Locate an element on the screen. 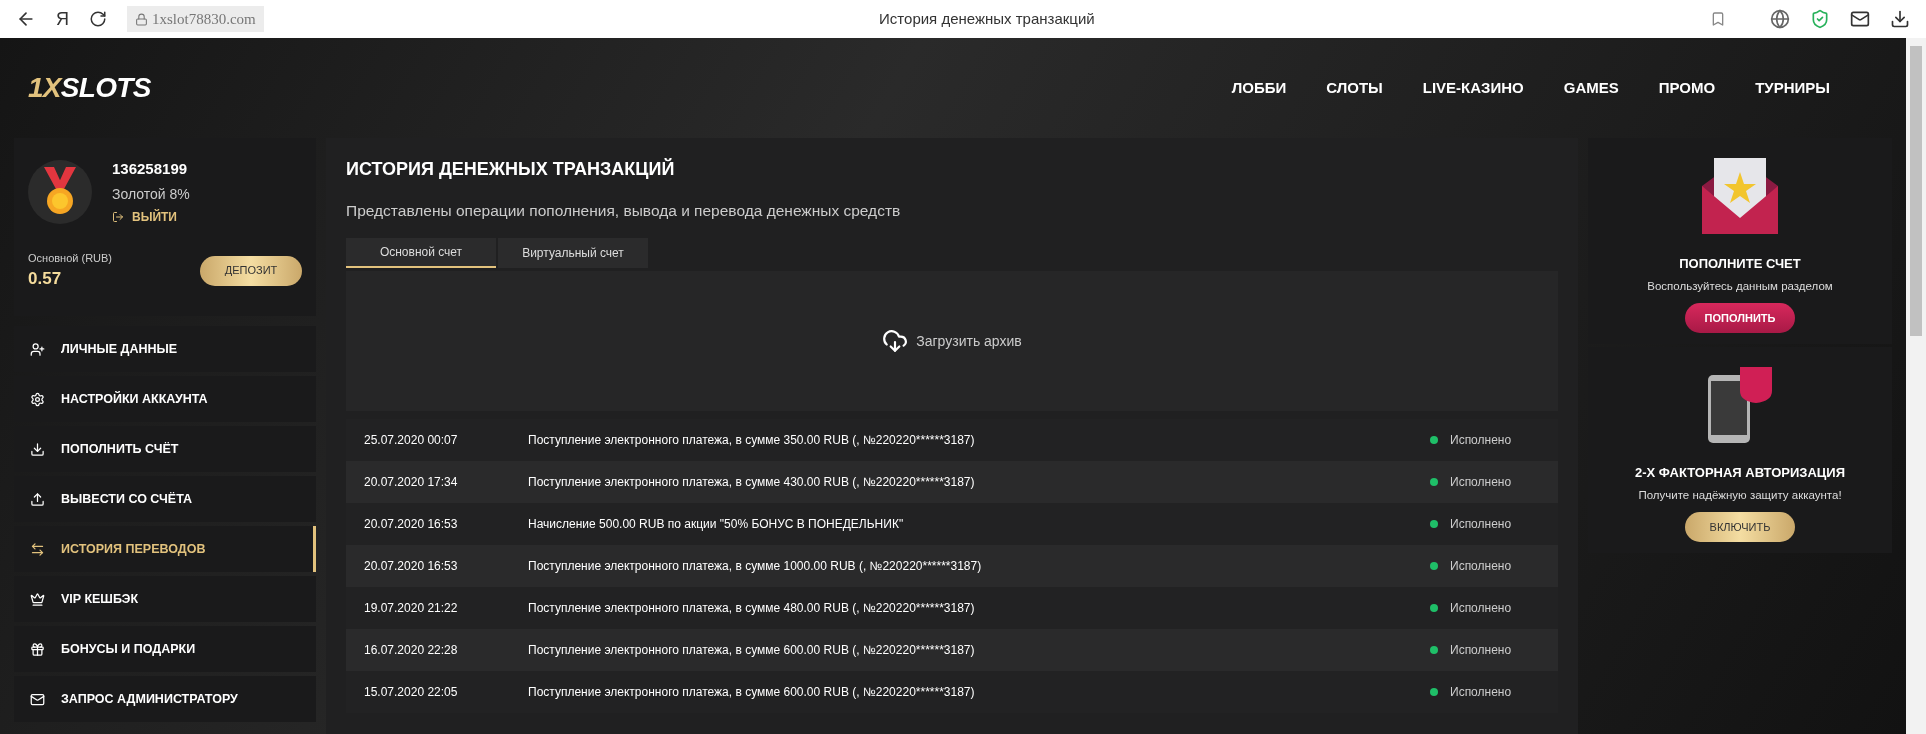  account-tab: Виртуальный счет is located at coordinates (573, 253).